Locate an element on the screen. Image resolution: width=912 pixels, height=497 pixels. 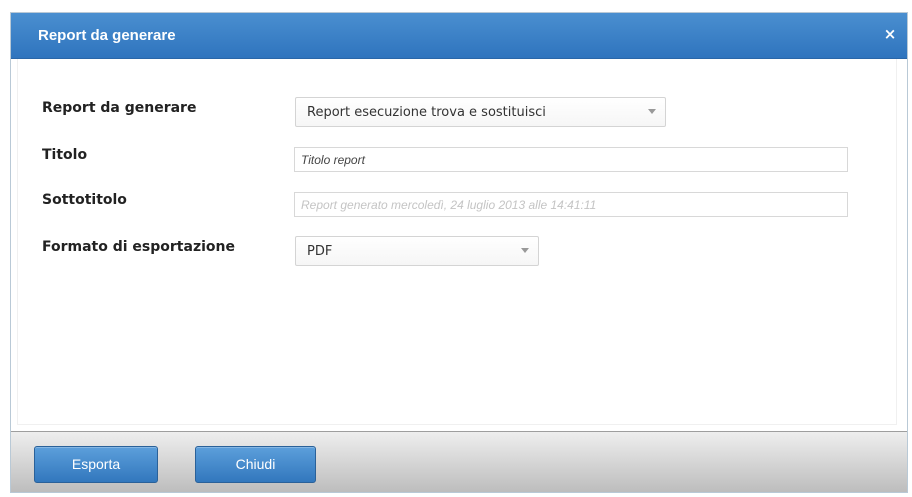
dialog-title: Report da generare is located at coordinates (107, 35).